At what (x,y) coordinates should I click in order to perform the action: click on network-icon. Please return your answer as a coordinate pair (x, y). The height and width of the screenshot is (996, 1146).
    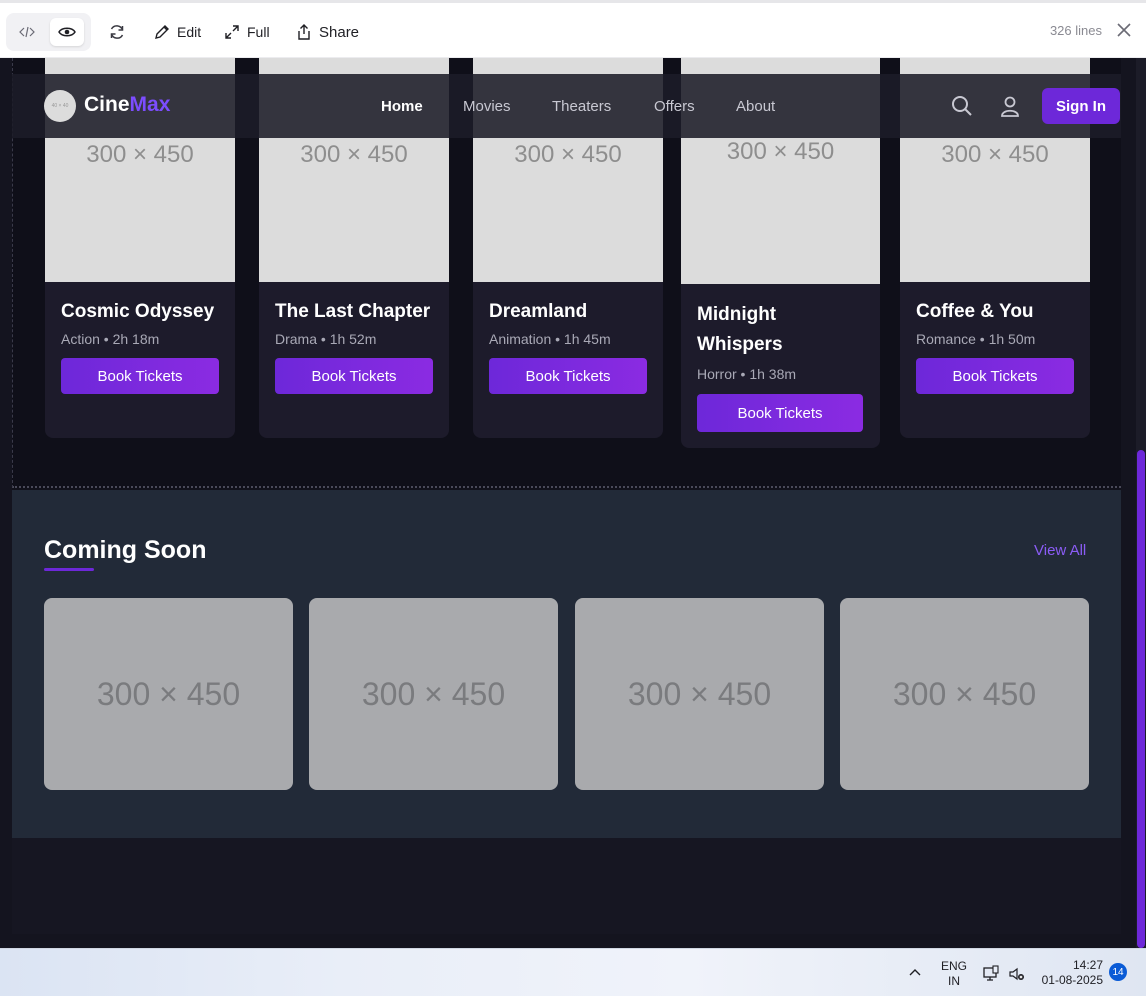
    Looking at the image, I should click on (991, 974).